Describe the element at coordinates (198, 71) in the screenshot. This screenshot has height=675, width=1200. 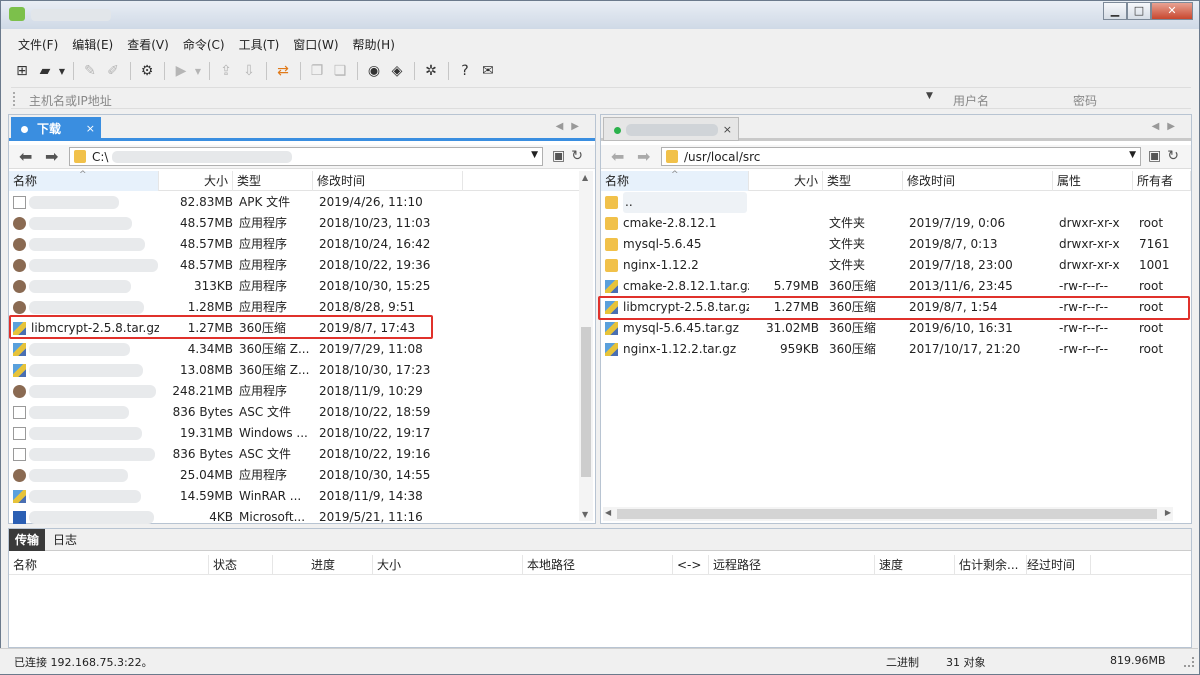
I see `play-dropdown-icon: ▼` at that location.